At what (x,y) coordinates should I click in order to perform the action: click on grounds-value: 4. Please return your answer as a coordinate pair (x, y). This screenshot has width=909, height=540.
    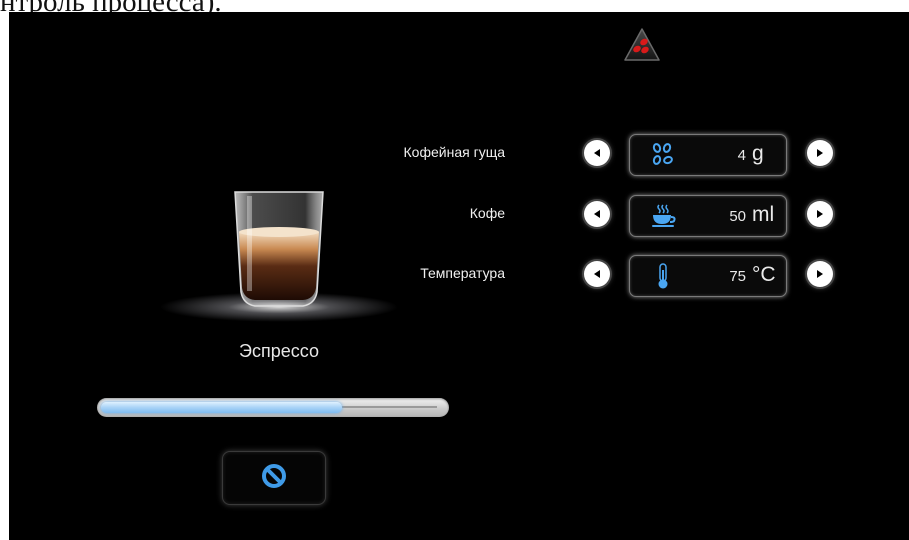
    Looking at the image, I should click on (741, 155).